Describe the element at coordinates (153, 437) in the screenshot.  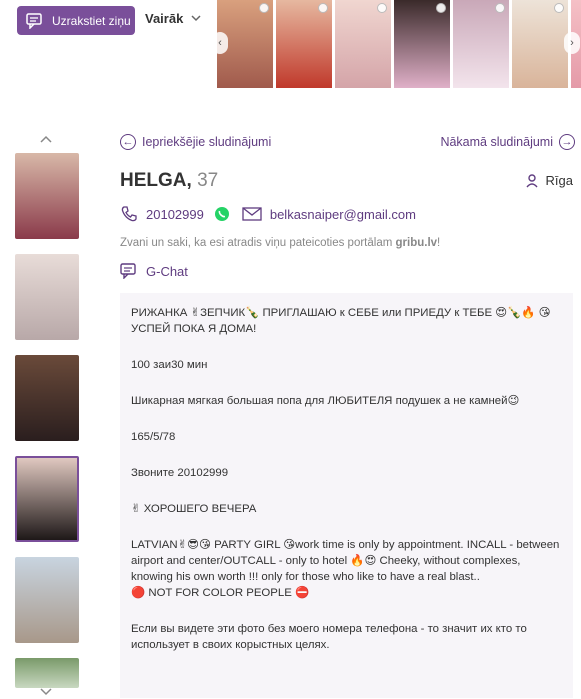
I see `description-paragraph: 165/5/78` at that location.